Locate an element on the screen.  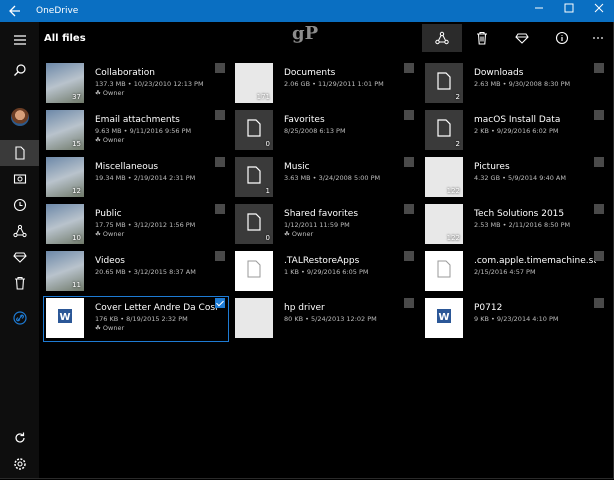
file-meta: 19.34 MB • 2/19/2014 2:31 PM is located at coordinates (145, 178).